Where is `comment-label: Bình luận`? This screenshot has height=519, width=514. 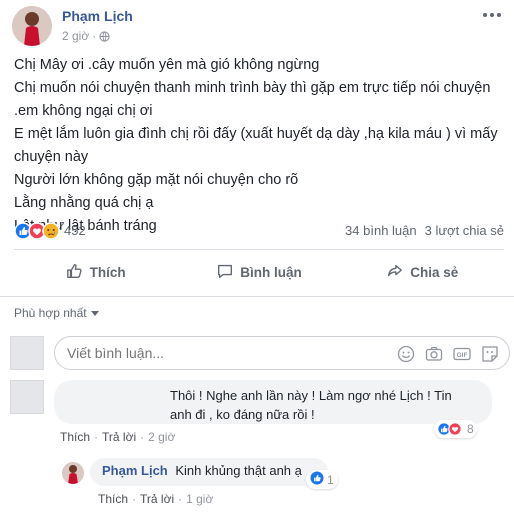
comment-label: Bình luận is located at coordinates (271, 272).